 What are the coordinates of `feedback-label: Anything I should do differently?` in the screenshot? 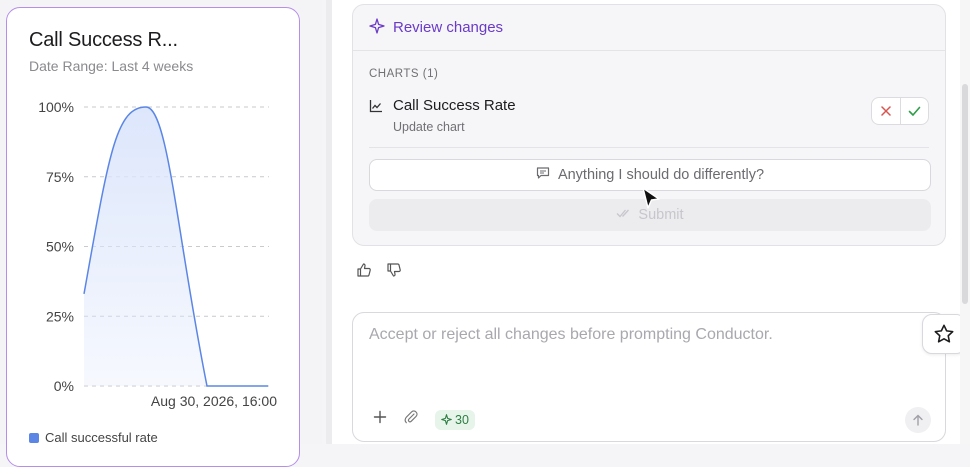 It's located at (661, 175).